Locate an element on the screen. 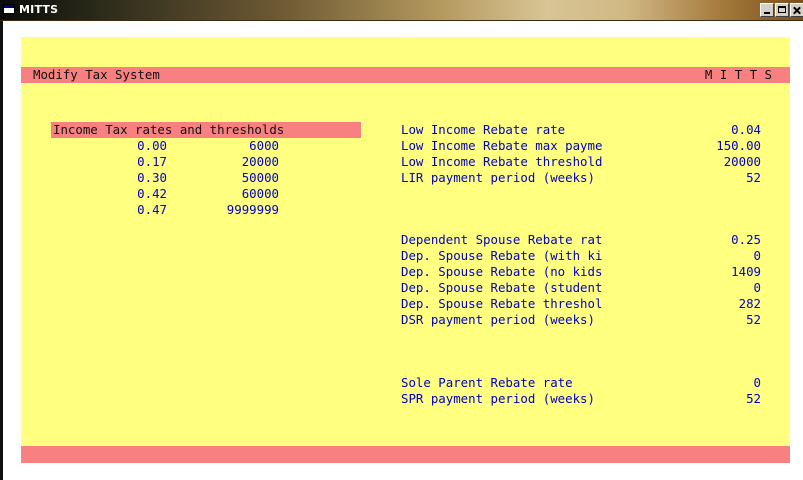 The height and width of the screenshot is (480, 803). app-name: M I T T S is located at coordinates (738, 74).